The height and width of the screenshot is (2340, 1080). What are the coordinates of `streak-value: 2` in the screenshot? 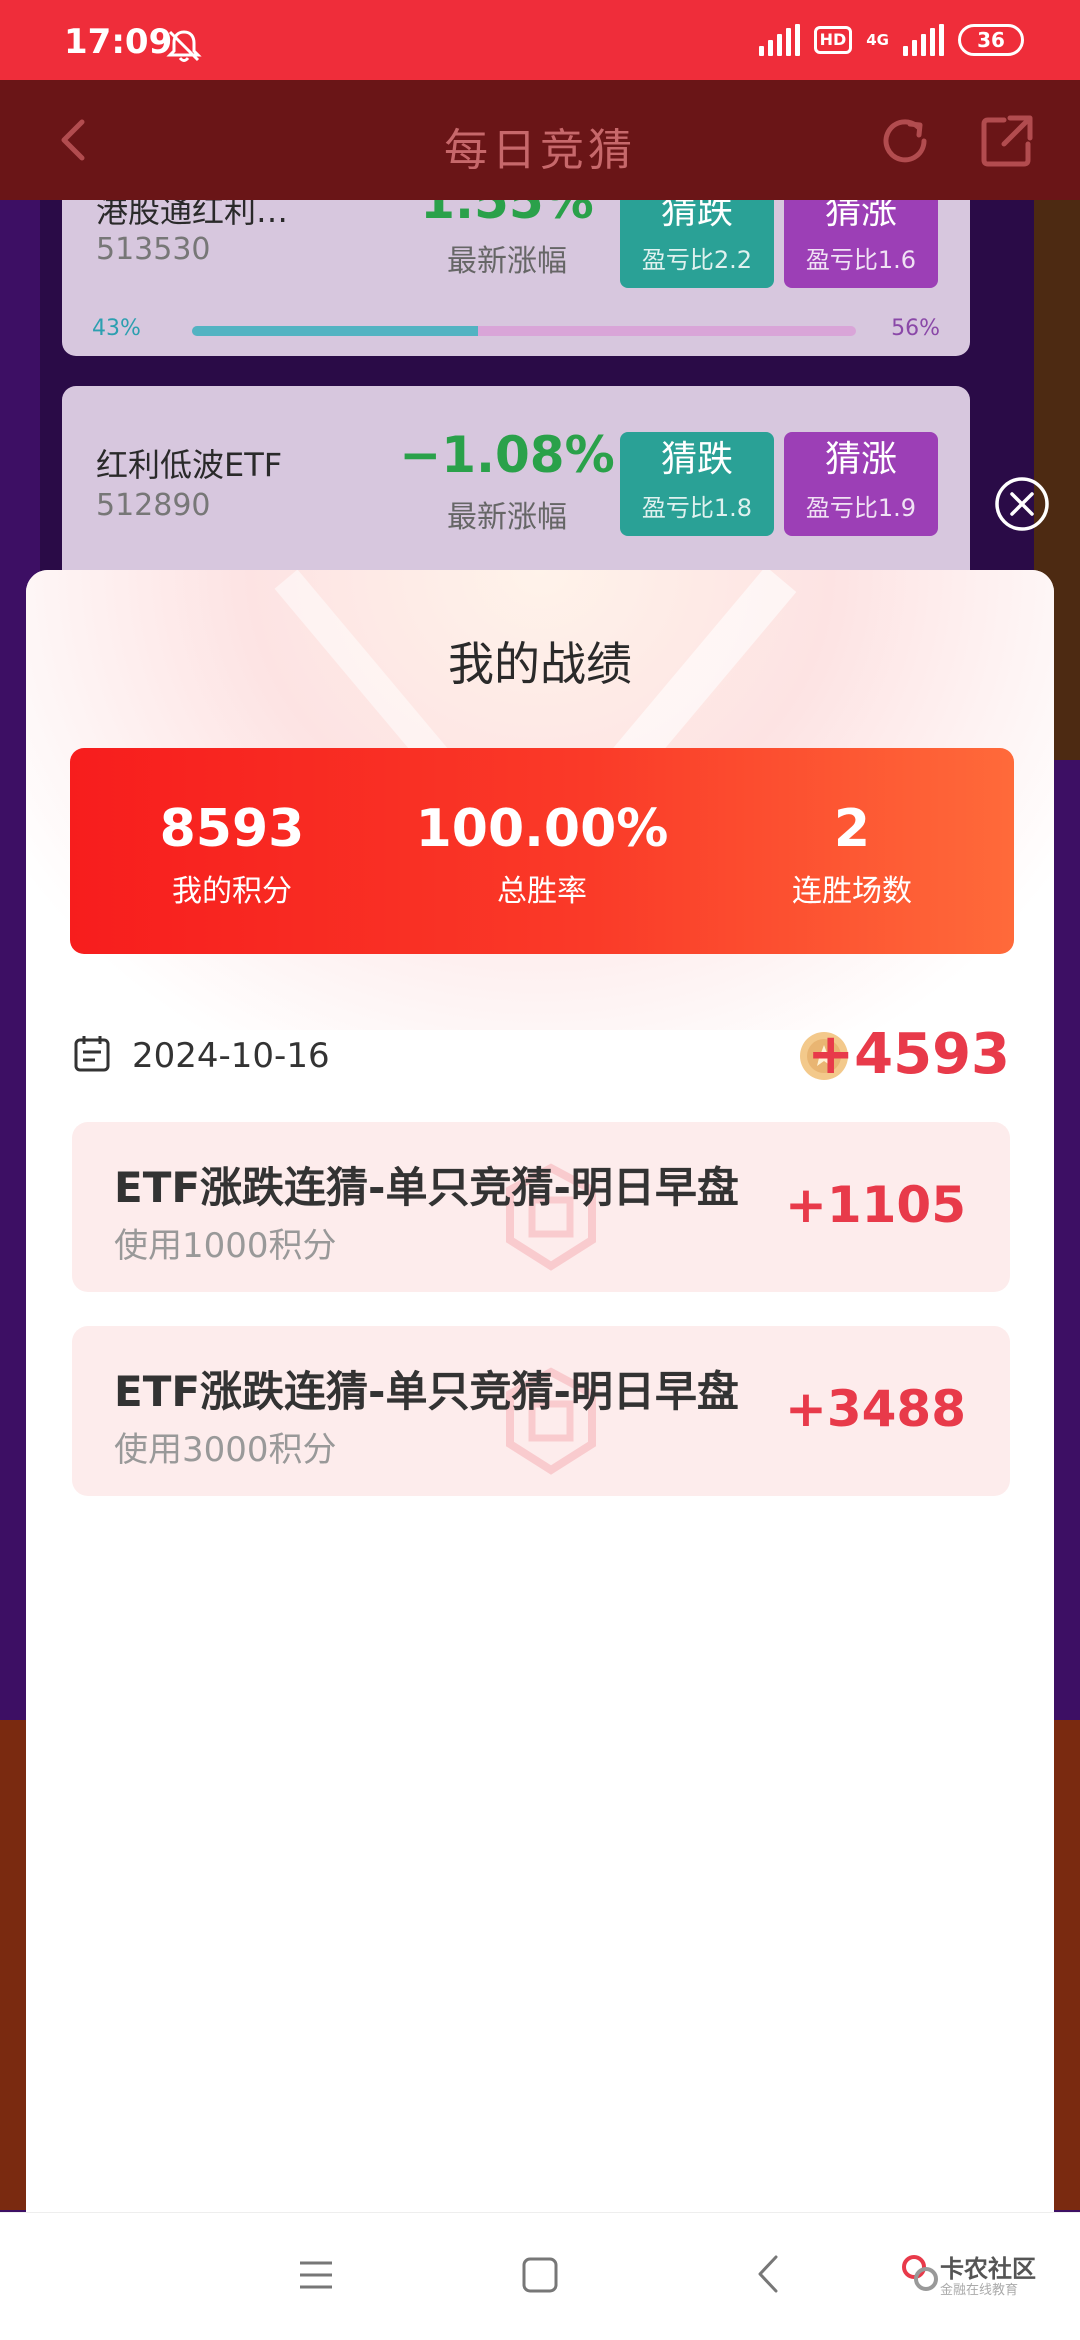 It's located at (852, 829).